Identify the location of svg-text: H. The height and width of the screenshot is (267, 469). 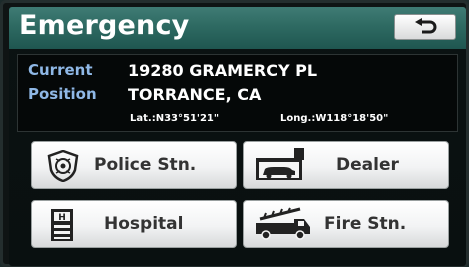
(62, 218).